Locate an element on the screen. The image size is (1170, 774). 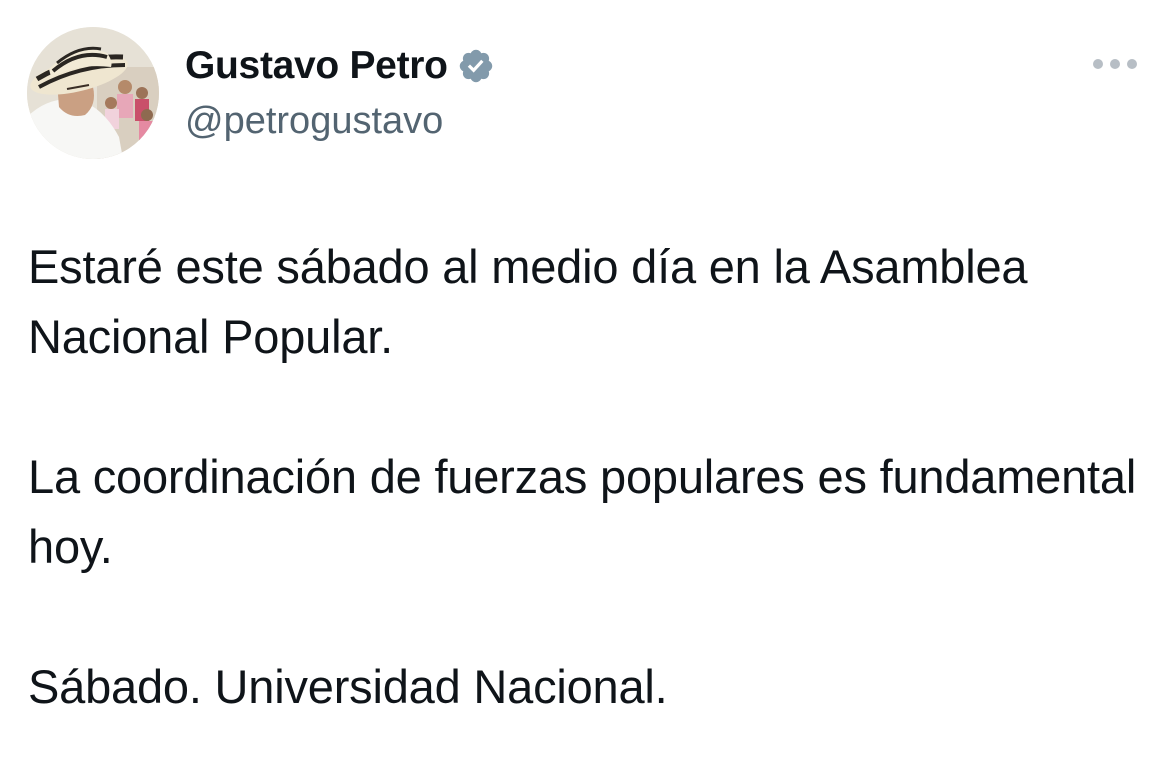
verified-badge-icon is located at coordinates (476, 66).